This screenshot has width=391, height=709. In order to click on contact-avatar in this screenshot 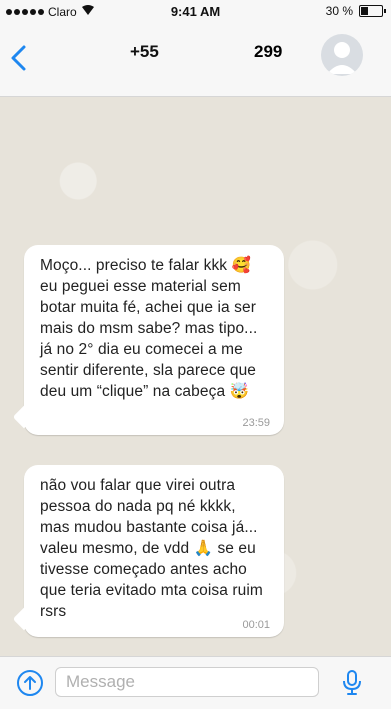, I will do `click(342, 55)`.